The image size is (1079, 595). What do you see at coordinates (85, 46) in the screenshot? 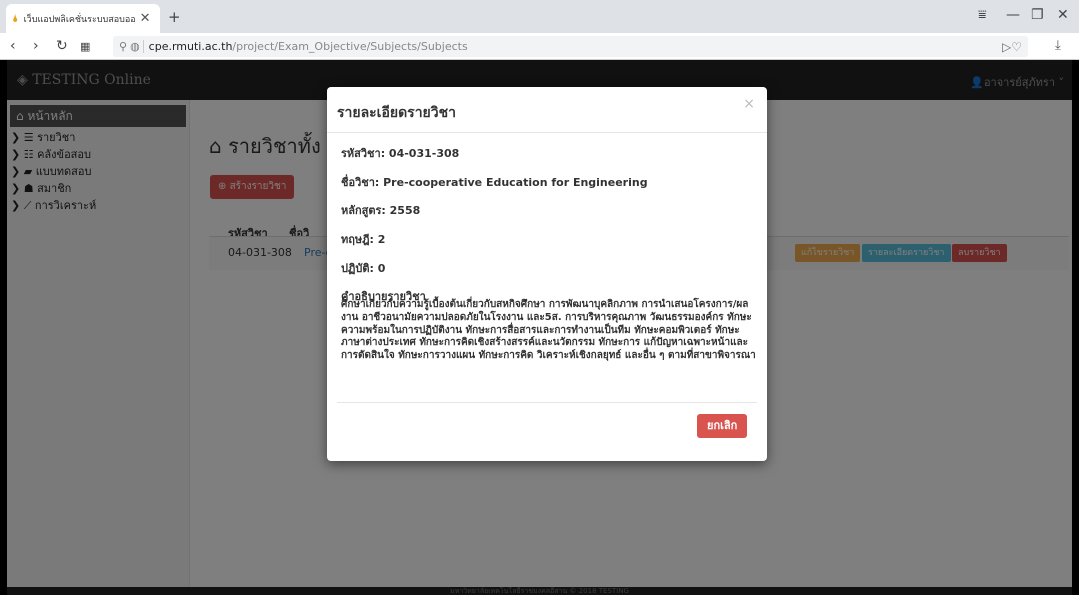
I see `apps-grid-icon: ▦` at bounding box center [85, 46].